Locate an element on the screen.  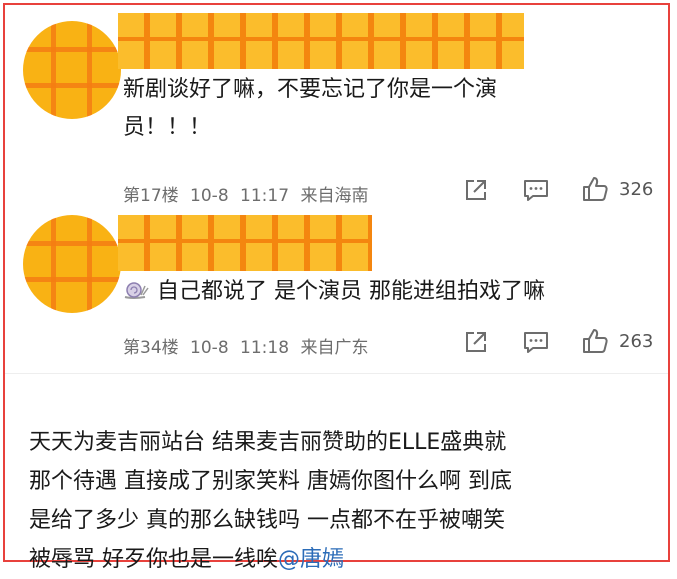
post-line: 是给了多少 真的那么缺钱吗 一点都不在乎被嘲笑 is located at coordinates (267, 520).